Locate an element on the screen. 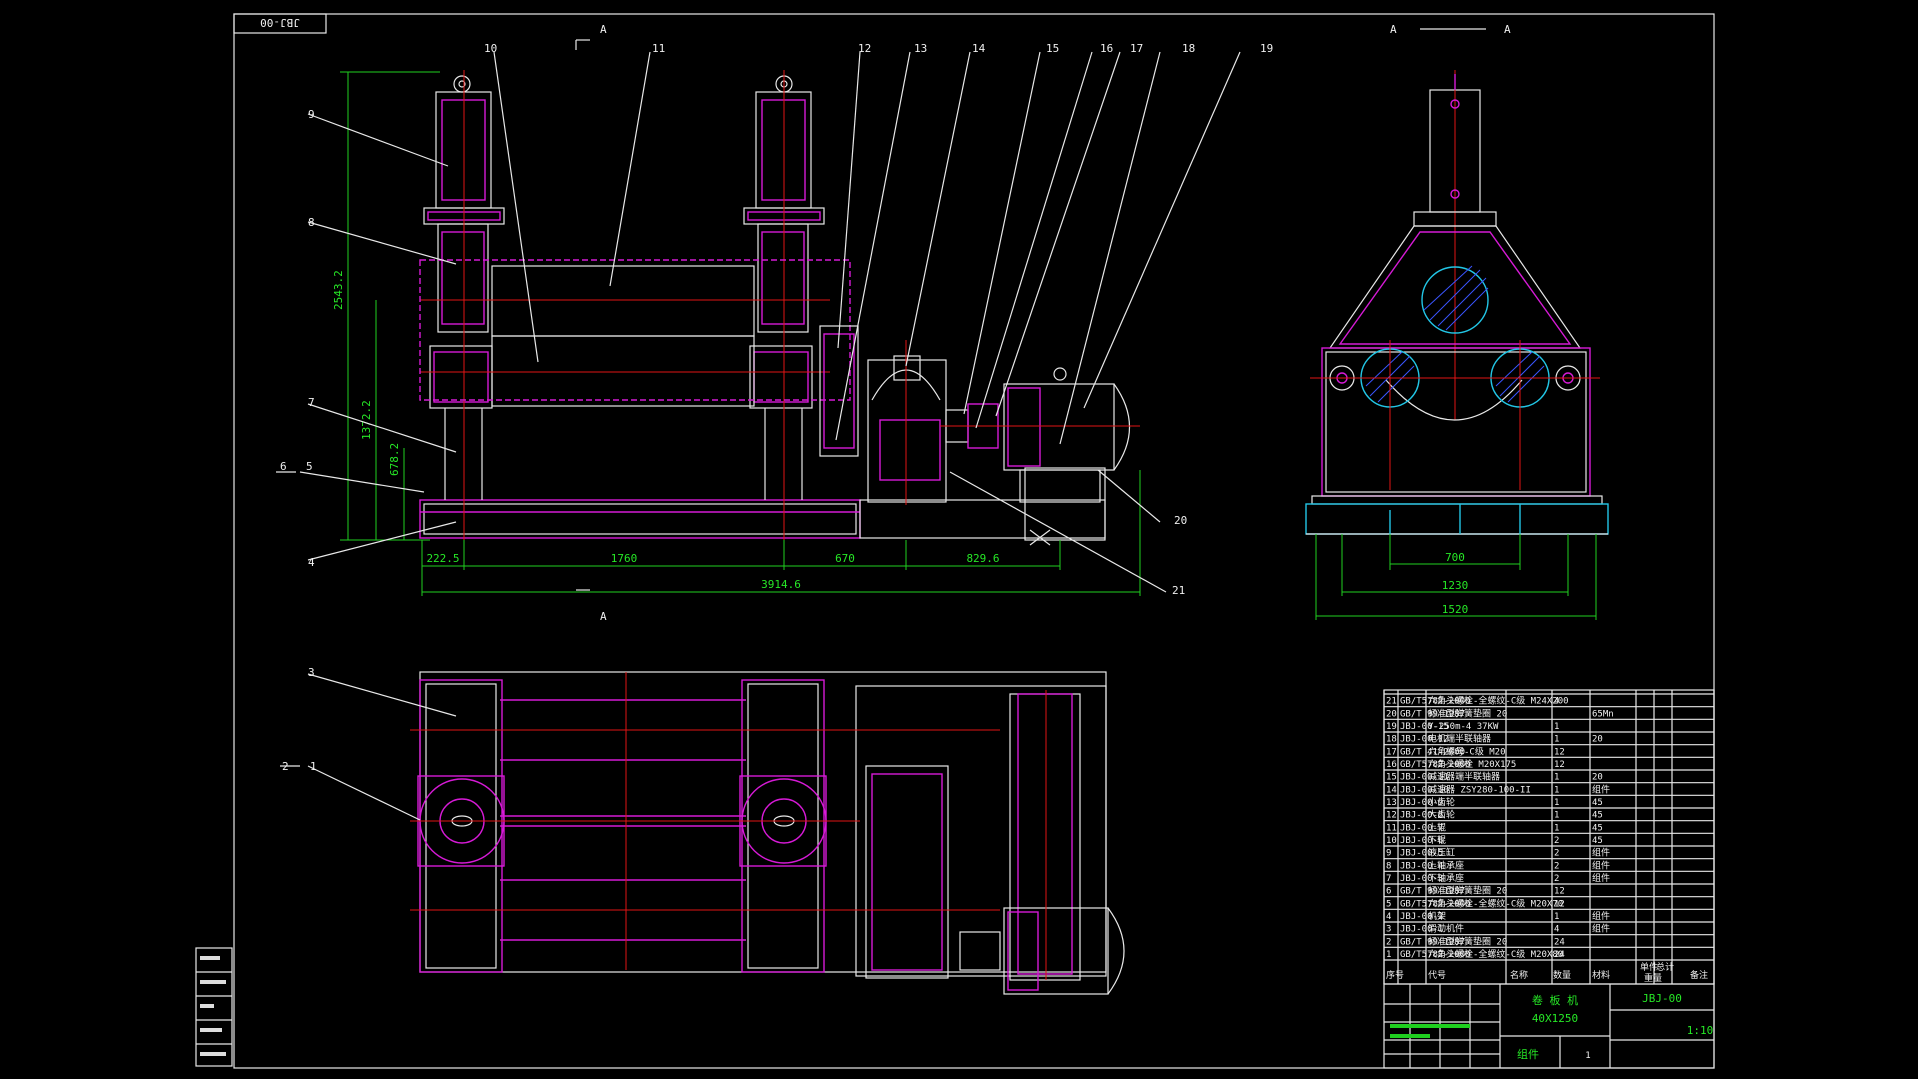 The image size is (1918, 1079). bom-cell-no: 6 is located at coordinates (1388, 892).